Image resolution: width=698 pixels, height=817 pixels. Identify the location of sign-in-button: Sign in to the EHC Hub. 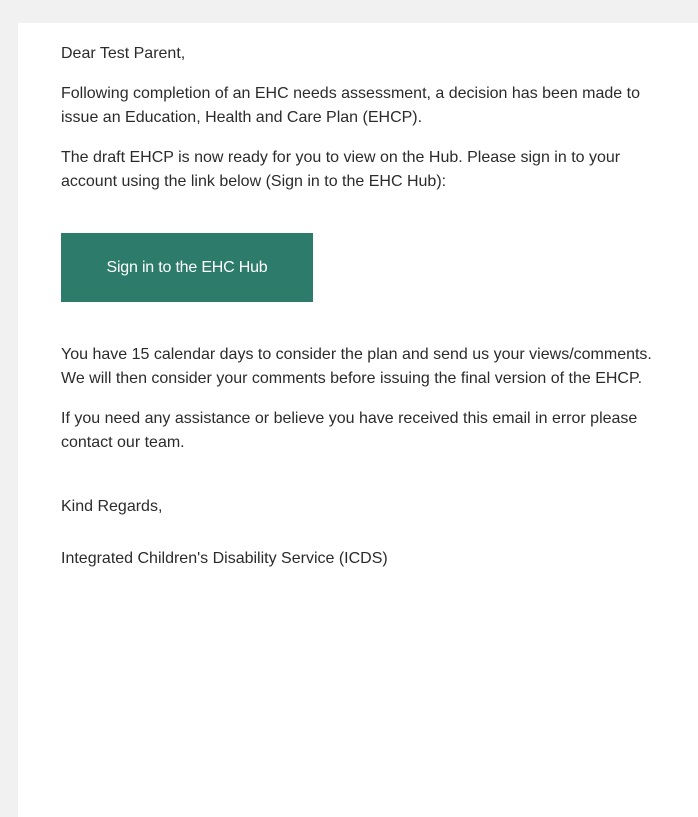
(187, 267).